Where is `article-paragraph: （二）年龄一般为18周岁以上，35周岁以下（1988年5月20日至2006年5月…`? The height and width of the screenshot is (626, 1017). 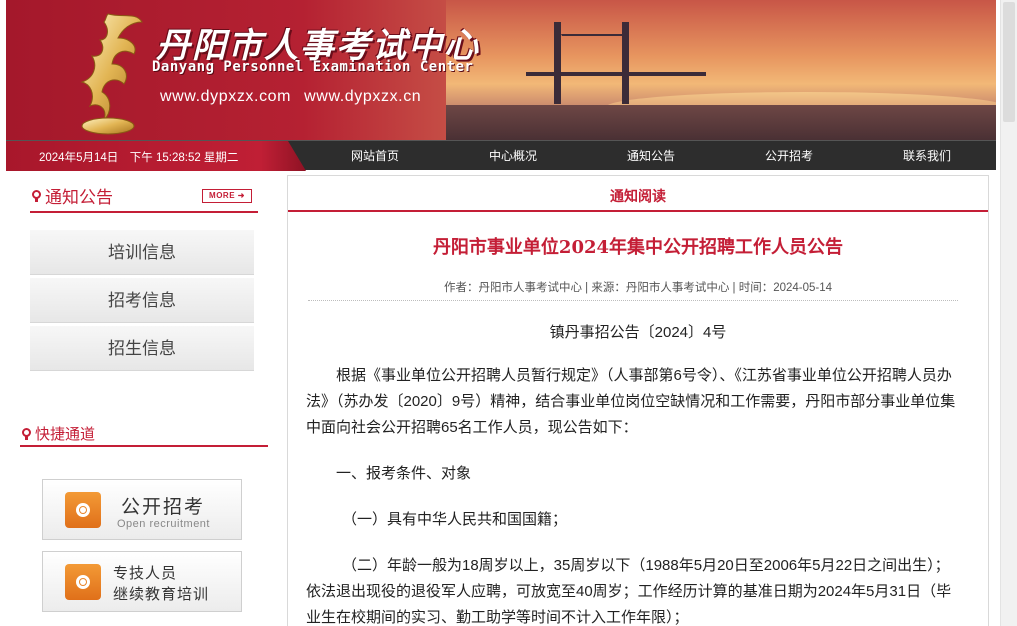
article-paragraph: （二）年龄一般为18周岁以上，35周岁以下（1988年5月20日至2006年5月… is located at coordinates (629, 591).